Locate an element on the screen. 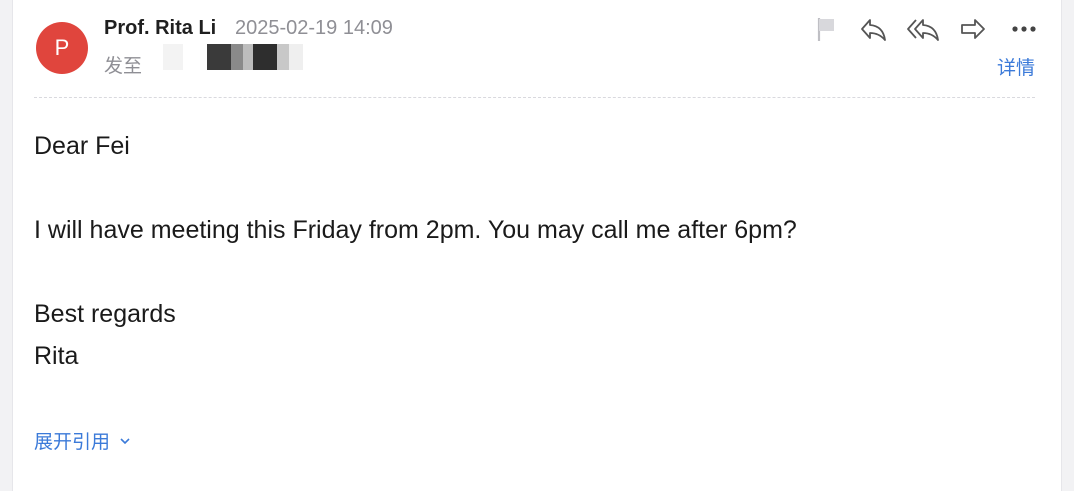 The height and width of the screenshot is (491, 1074). closing: Best regards is located at coordinates (105, 314).